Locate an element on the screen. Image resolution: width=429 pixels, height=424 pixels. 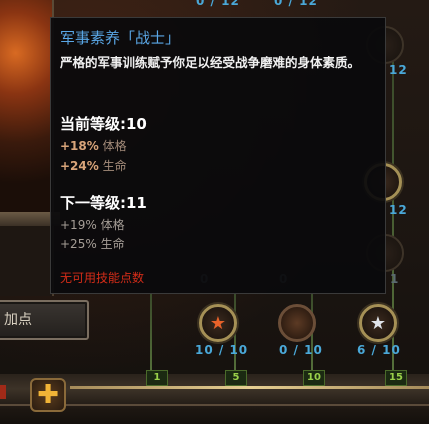
skill-counter-3: 6 / 10 is located at coordinates (379, 350).